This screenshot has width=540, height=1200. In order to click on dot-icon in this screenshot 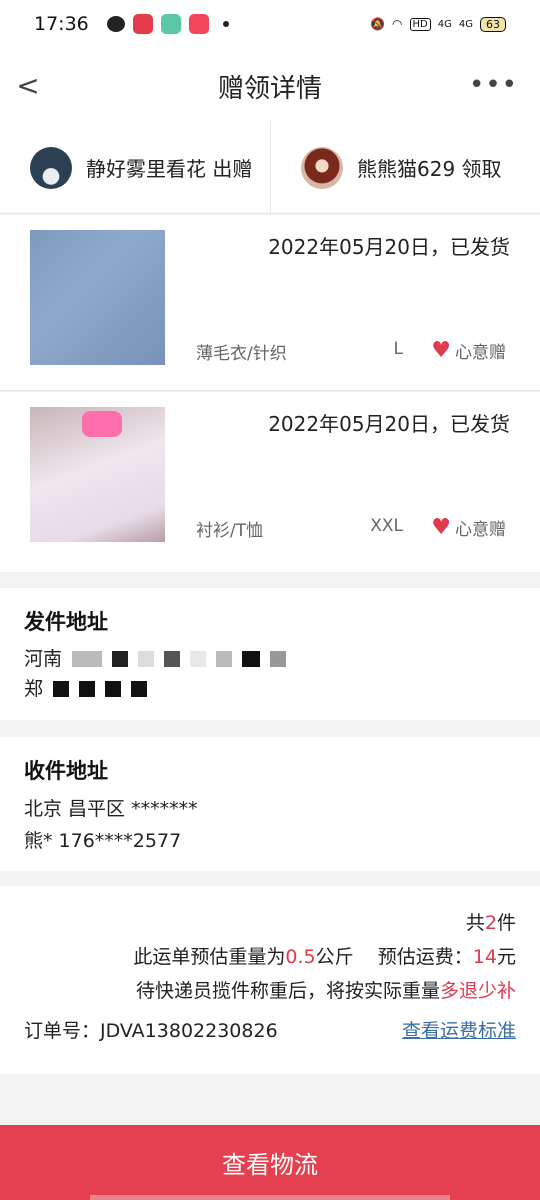, I will do `click(225, 24)`.